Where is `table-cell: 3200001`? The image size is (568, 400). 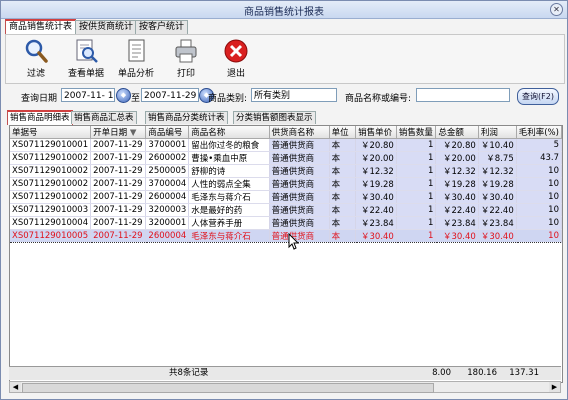 table-cell: 3200001 is located at coordinates (167, 223).